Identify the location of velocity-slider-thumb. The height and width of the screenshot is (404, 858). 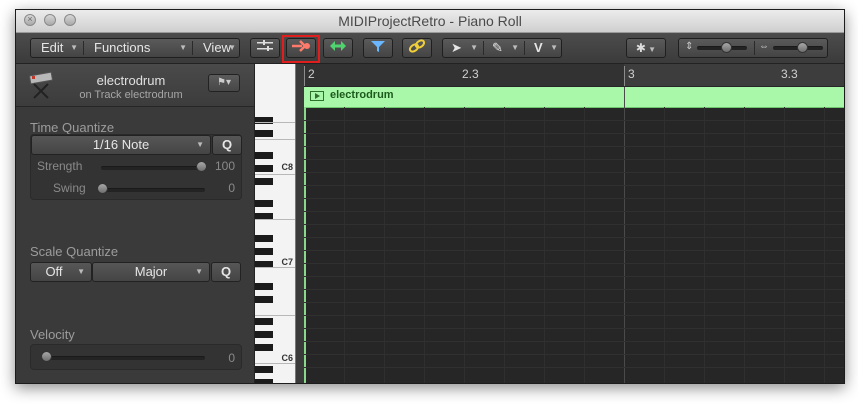
(46, 356).